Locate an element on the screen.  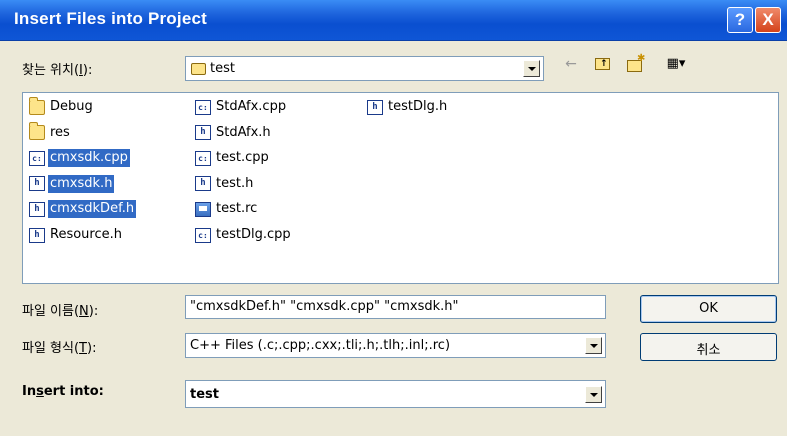
dialog-title: Insert Files into Project is located at coordinates (110, 18).